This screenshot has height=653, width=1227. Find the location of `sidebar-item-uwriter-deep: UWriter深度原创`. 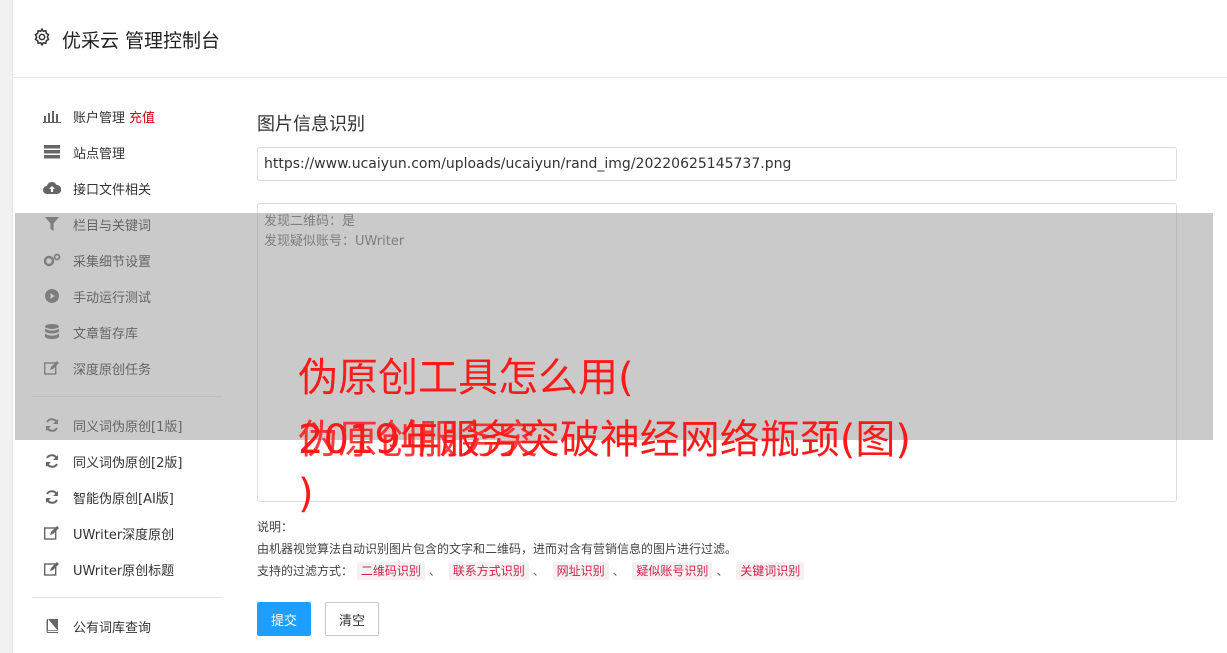

sidebar-item-uwriter-deep: UWriter深度原创 is located at coordinates (117, 533).